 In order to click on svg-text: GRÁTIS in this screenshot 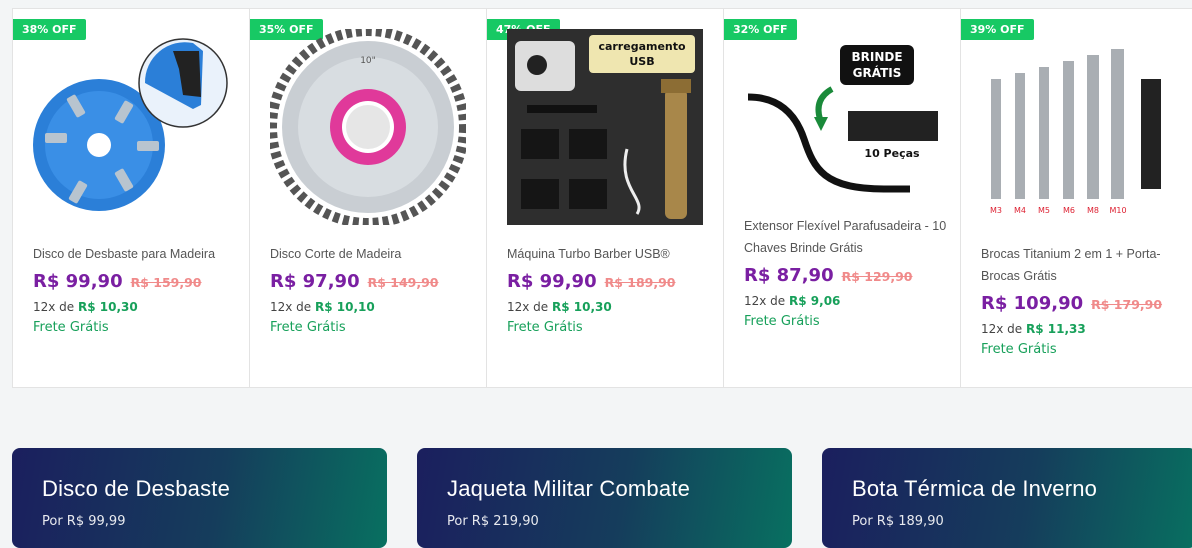, I will do `click(877, 72)`.